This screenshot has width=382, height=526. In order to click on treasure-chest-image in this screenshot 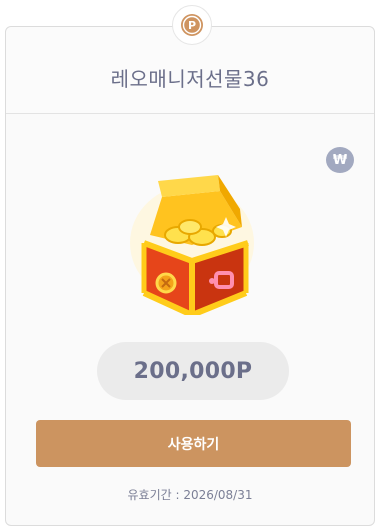, I will do `click(192, 242)`.